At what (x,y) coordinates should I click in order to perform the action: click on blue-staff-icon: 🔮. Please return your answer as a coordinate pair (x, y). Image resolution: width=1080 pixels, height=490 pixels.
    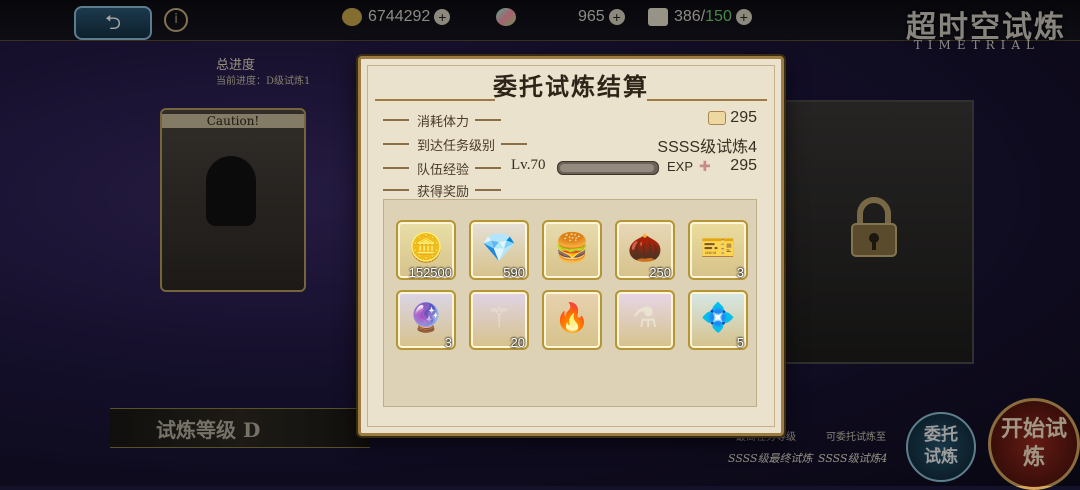
    Looking at the image, I should click on (426, 317).